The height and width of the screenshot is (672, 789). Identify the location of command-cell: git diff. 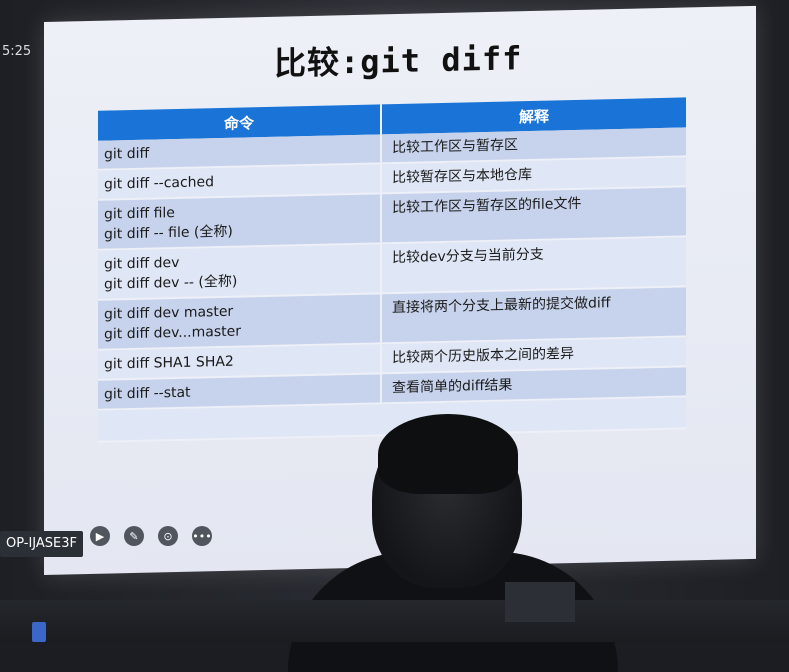
(240, 151).